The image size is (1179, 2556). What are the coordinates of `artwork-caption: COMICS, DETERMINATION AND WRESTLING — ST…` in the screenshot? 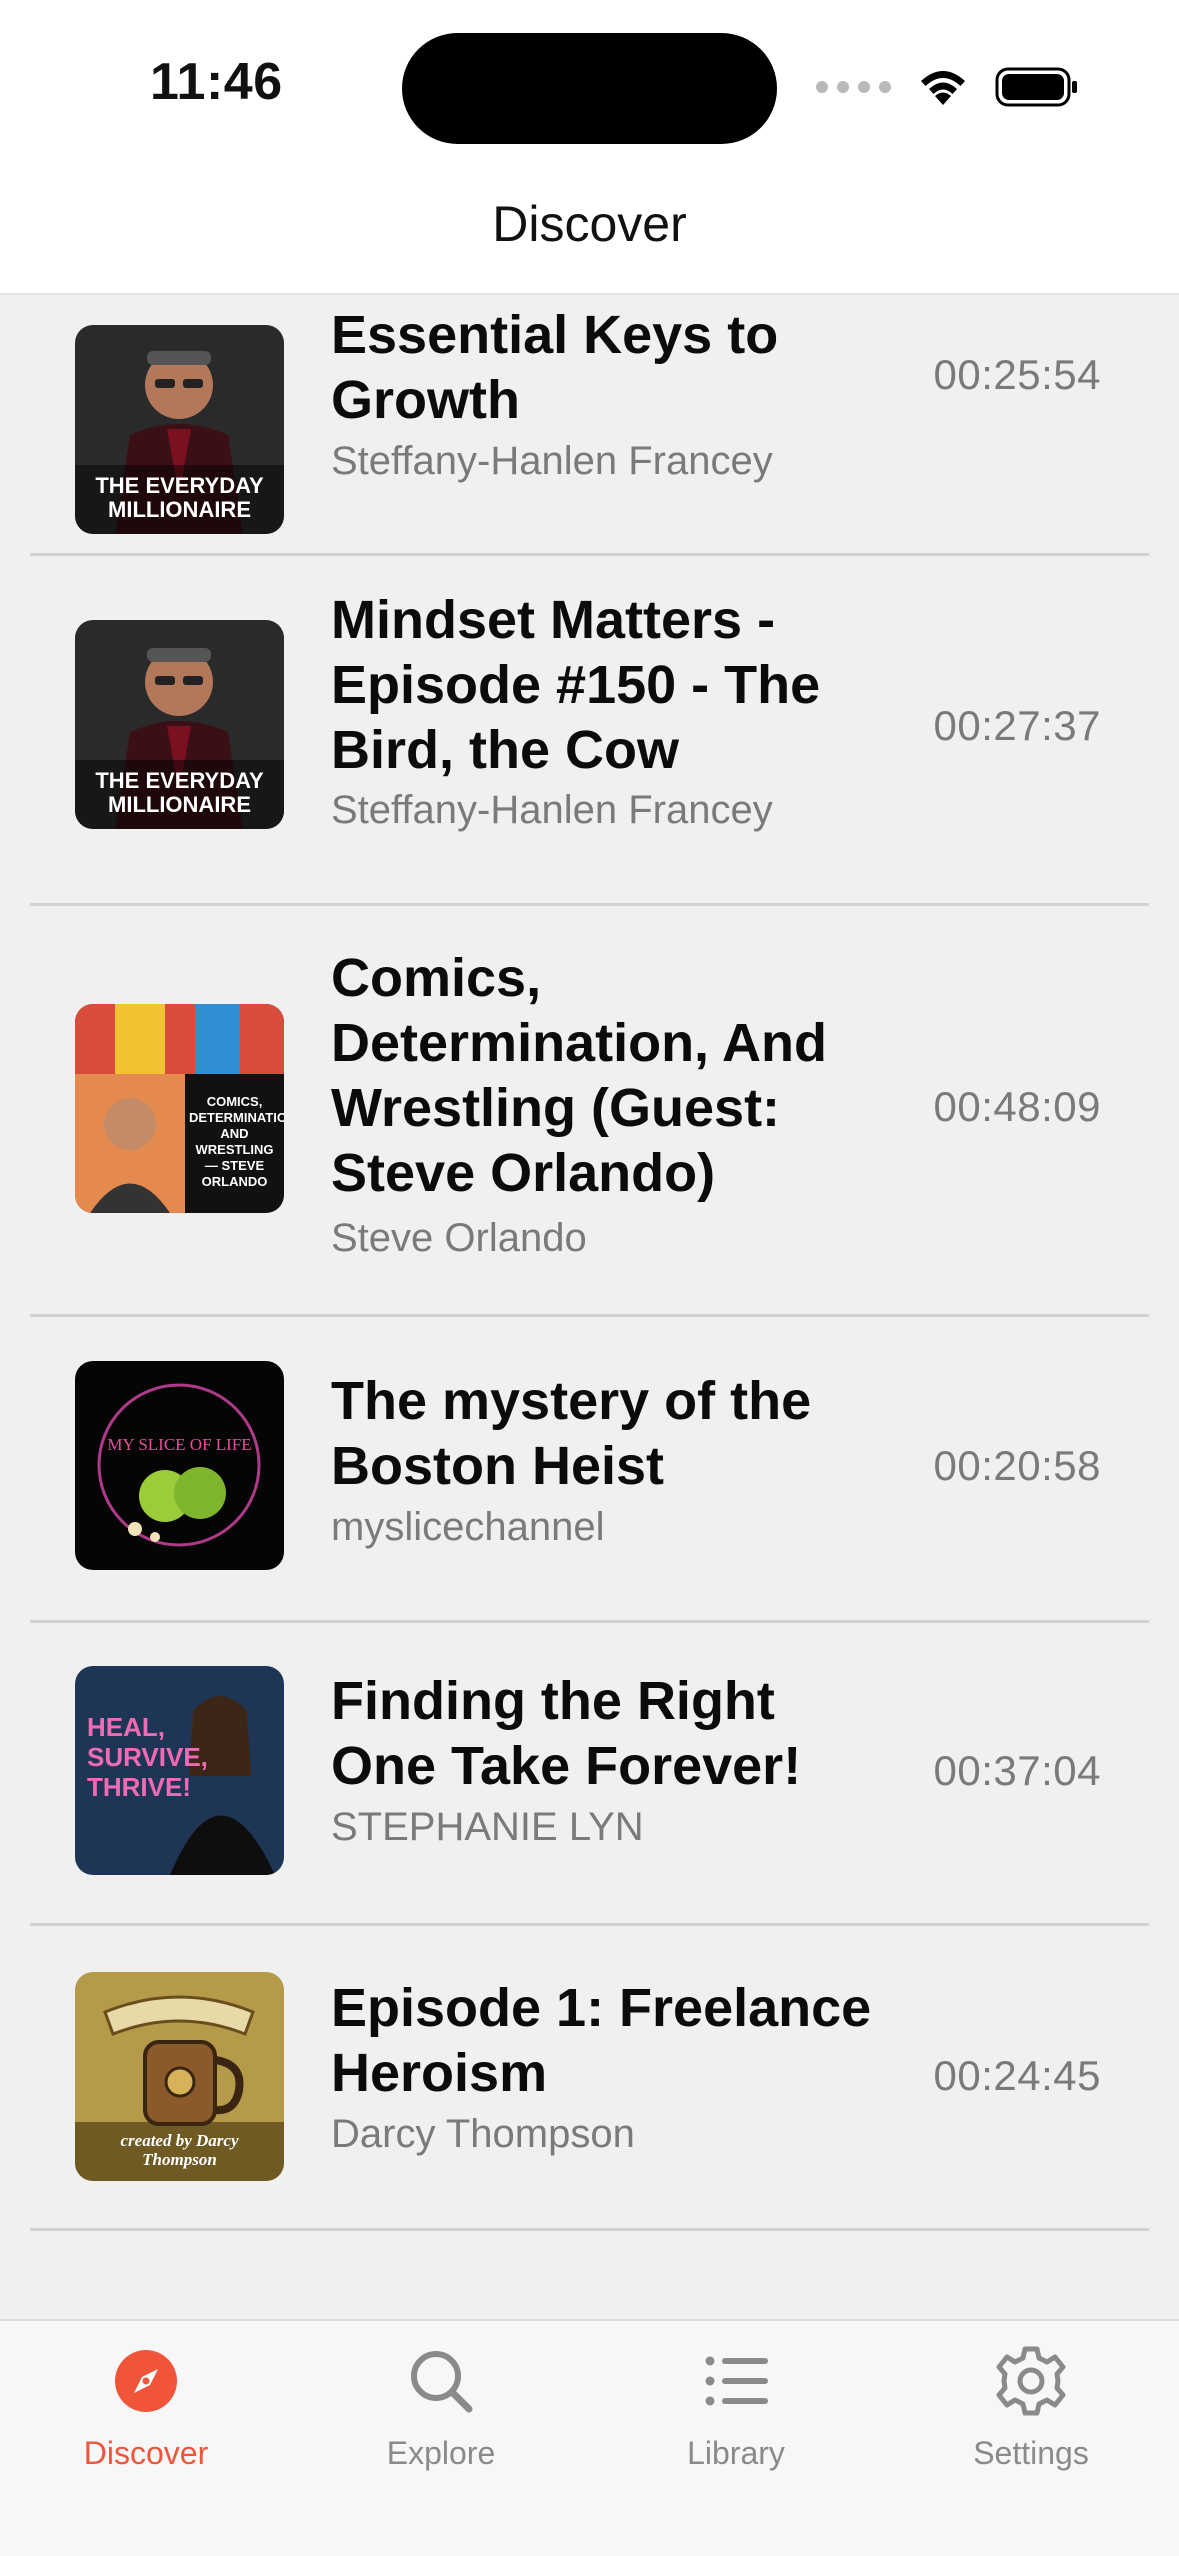 It's located at (236, 1141).